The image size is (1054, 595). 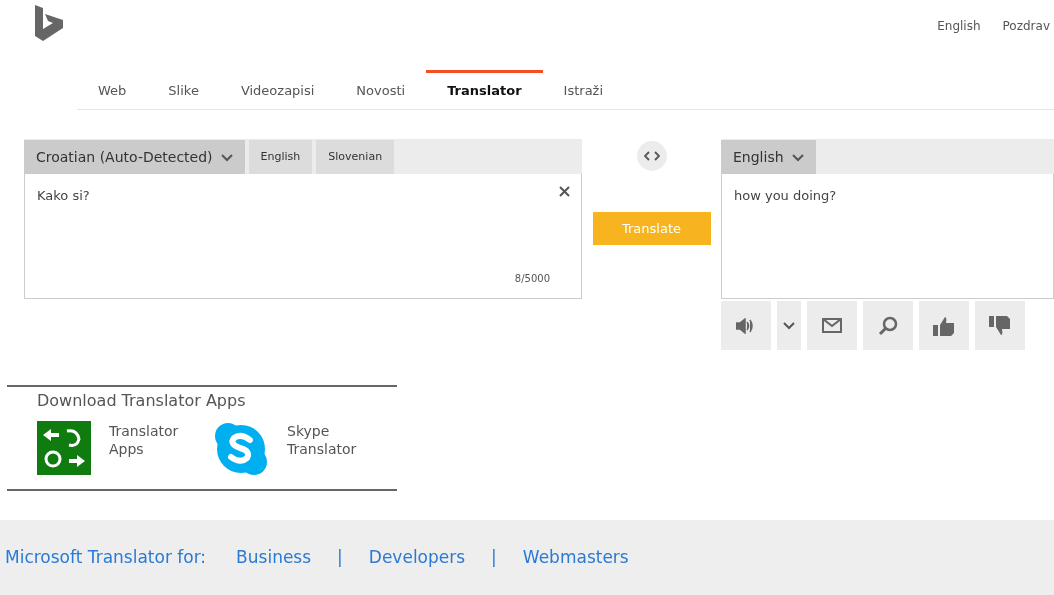 I want to click on thumbs-up-icon, so click(x=944, y=325).